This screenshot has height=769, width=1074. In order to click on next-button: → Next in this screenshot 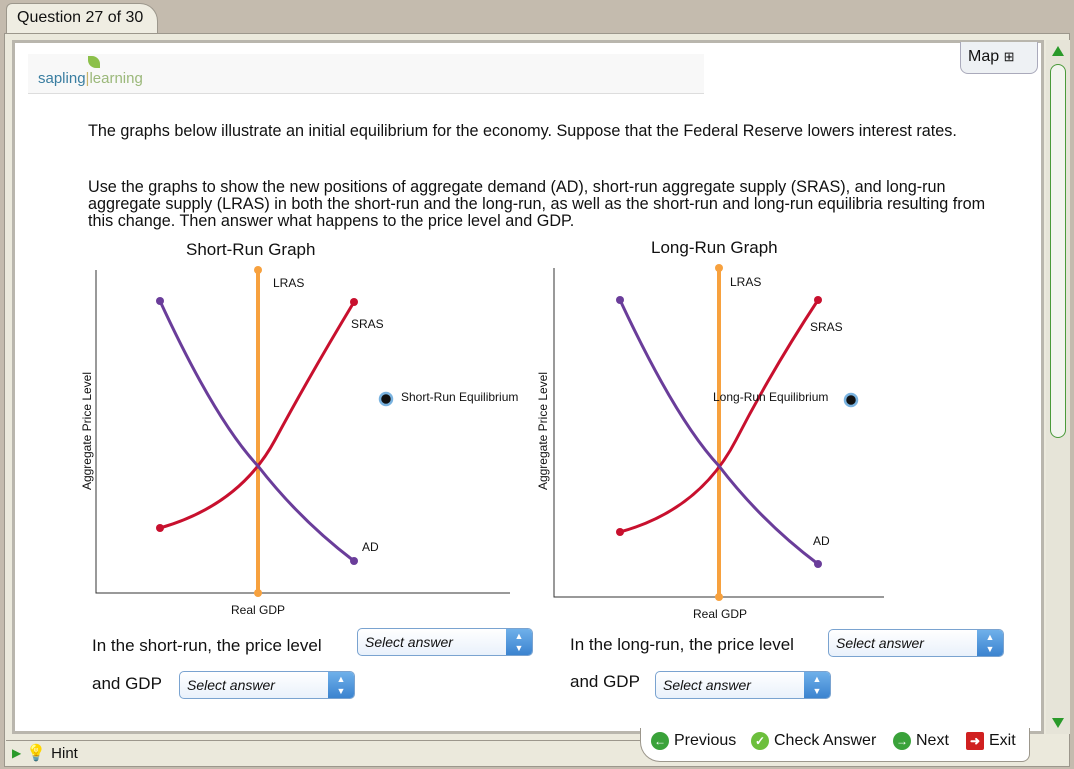, I will do `click(921, 741)`.